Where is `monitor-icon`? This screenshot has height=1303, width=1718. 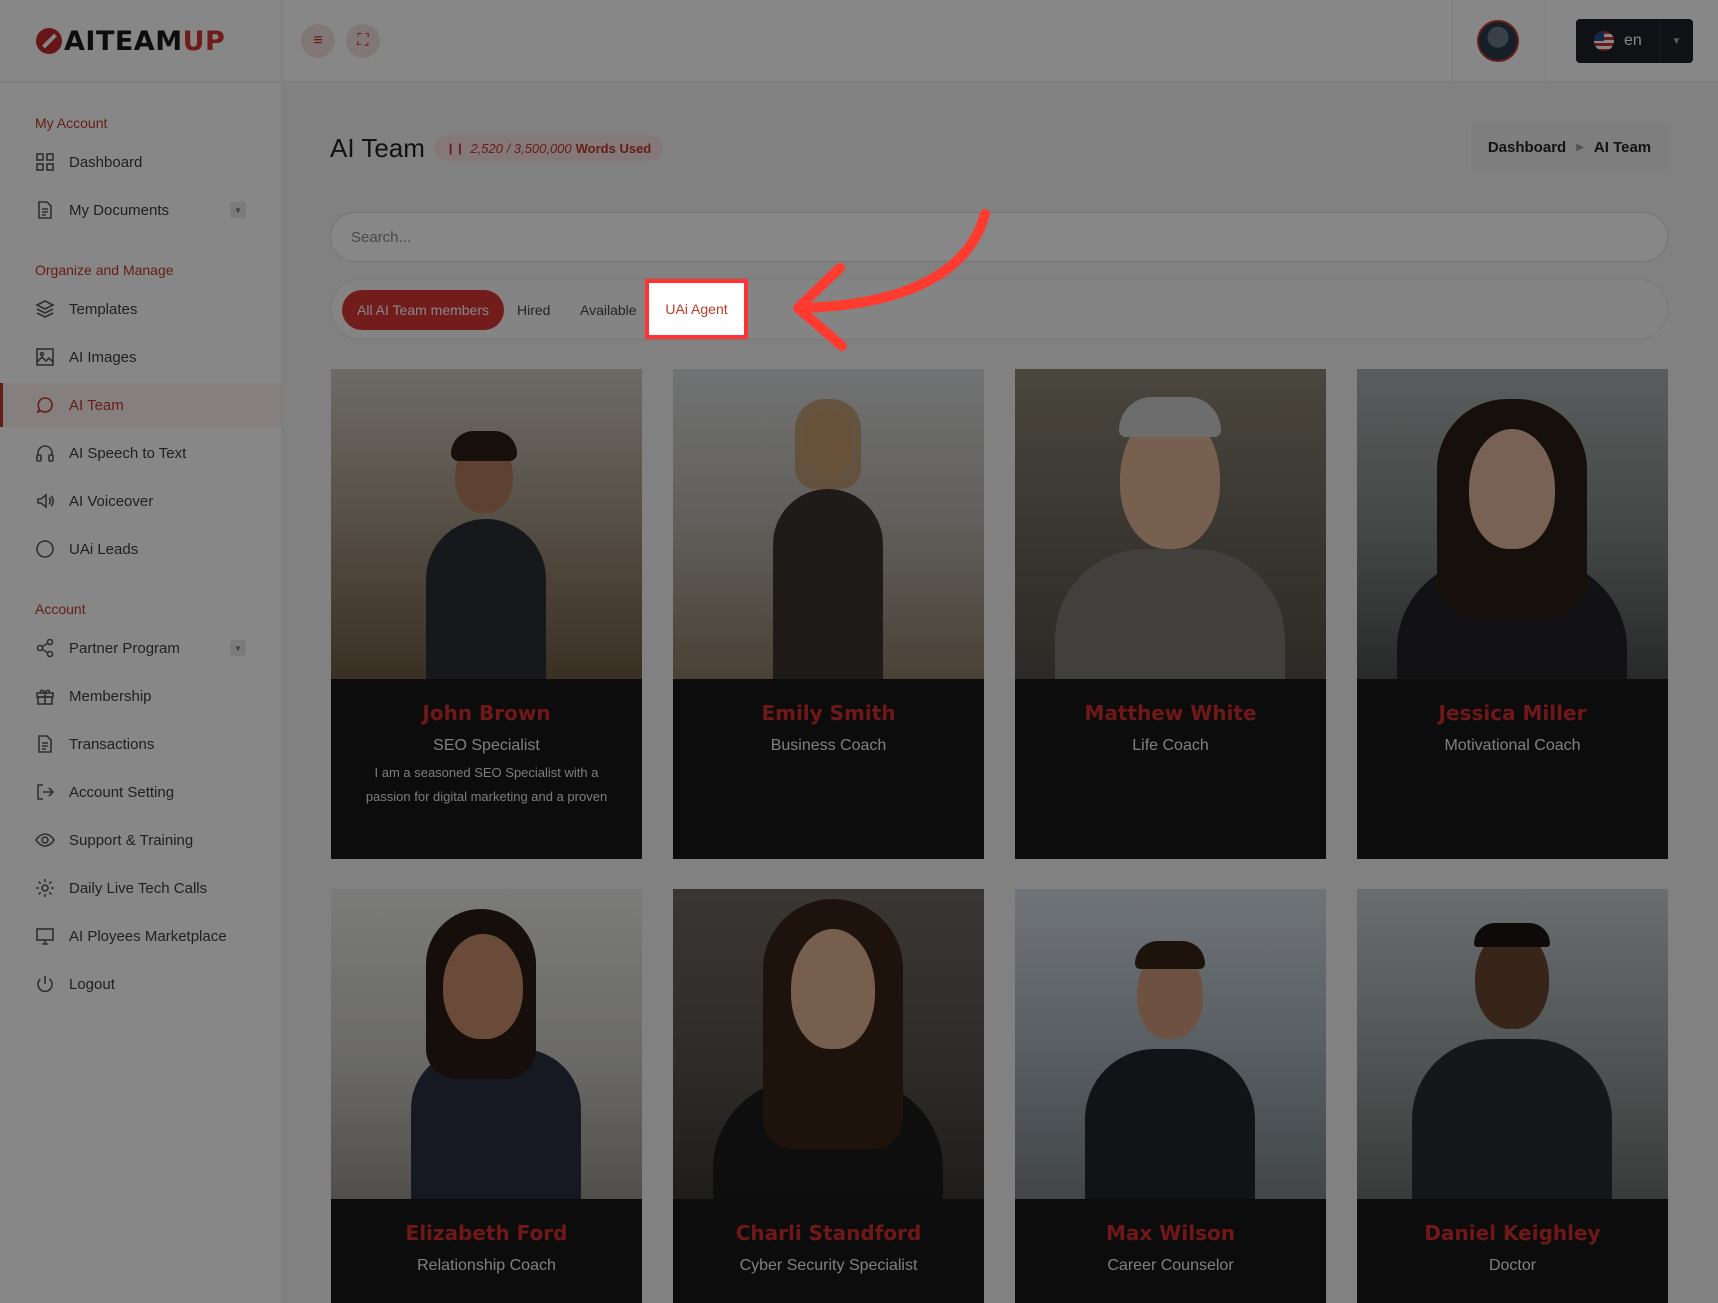
monitor-icon is located at coordinates (45, 936).